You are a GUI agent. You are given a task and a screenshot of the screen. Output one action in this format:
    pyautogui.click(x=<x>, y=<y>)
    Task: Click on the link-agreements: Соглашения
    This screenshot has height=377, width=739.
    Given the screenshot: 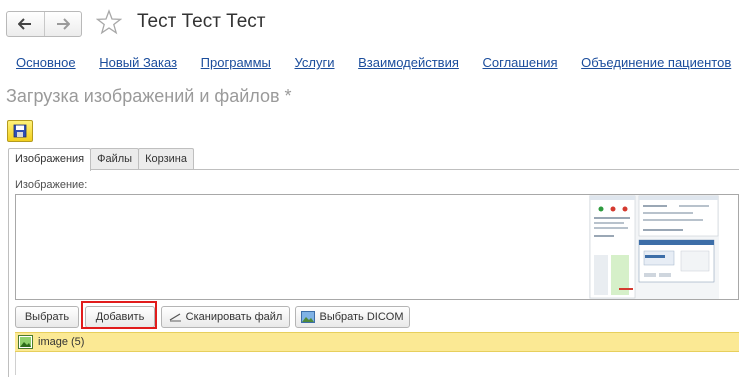 What is the action you would take?
    pyautogui.click(x=520, y=62)
    